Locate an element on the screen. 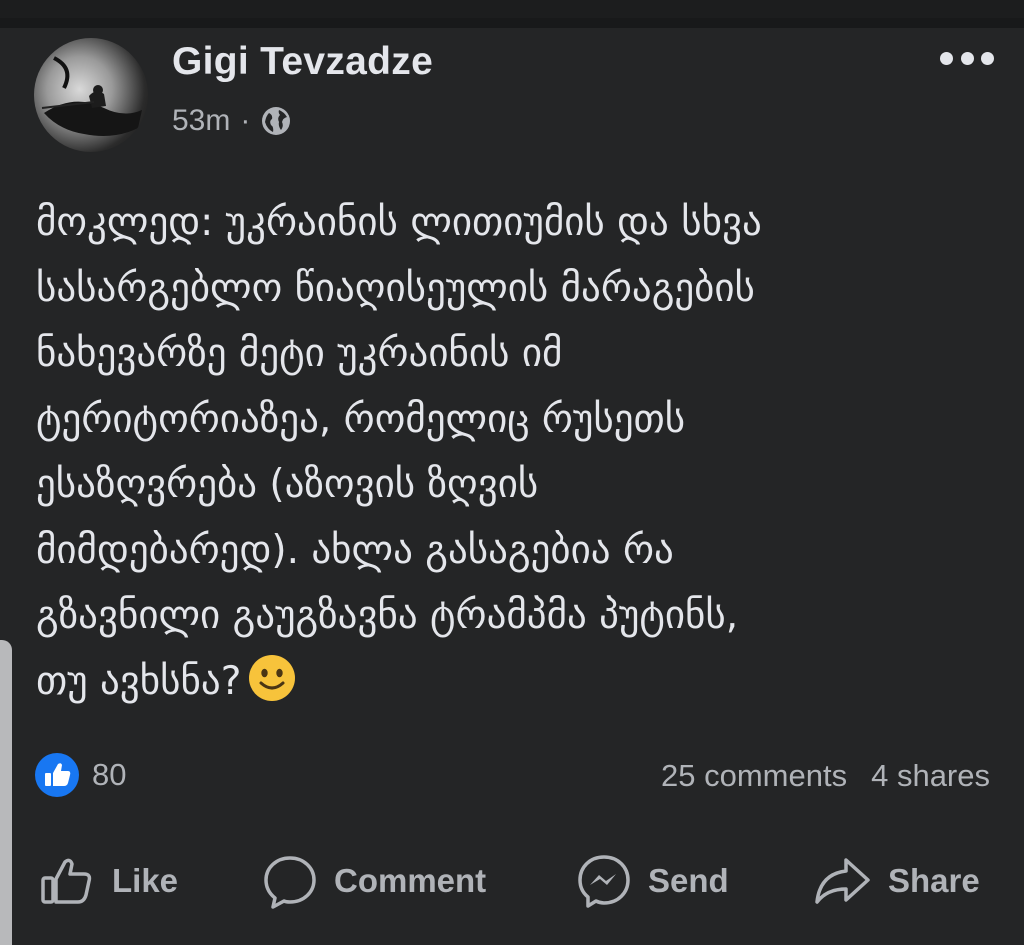 The height and width of the screenshot is (945, 1024). share-icon is located at coordinates (842, 881).